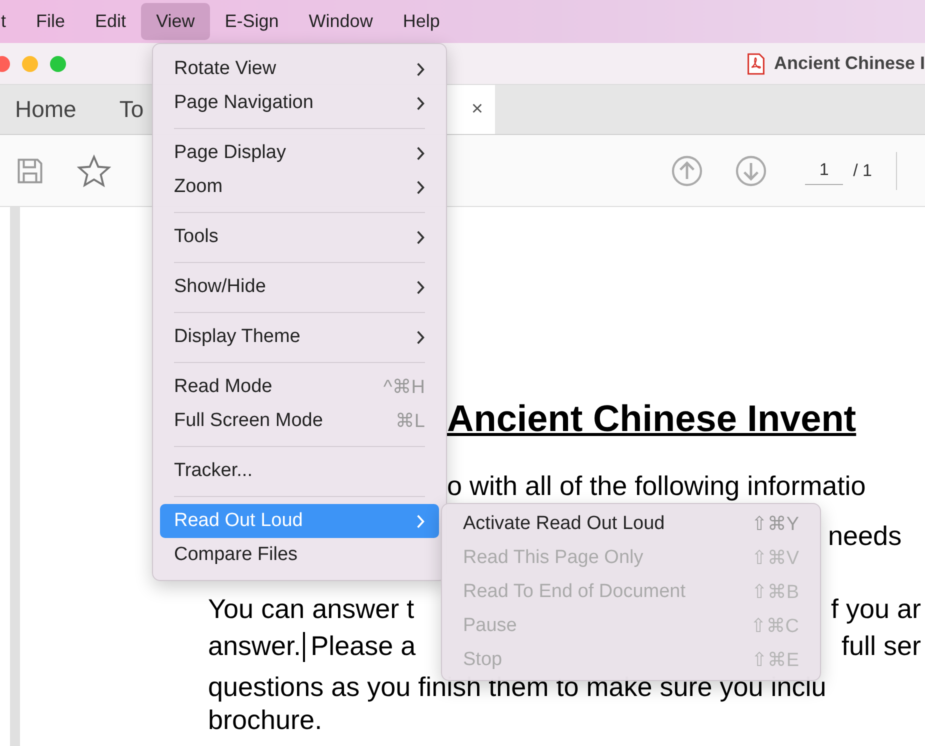  What do you see at coordinates (265, 720) in the screenshot?
I see `document-text: brochure.` at bounding box center [265, 720].